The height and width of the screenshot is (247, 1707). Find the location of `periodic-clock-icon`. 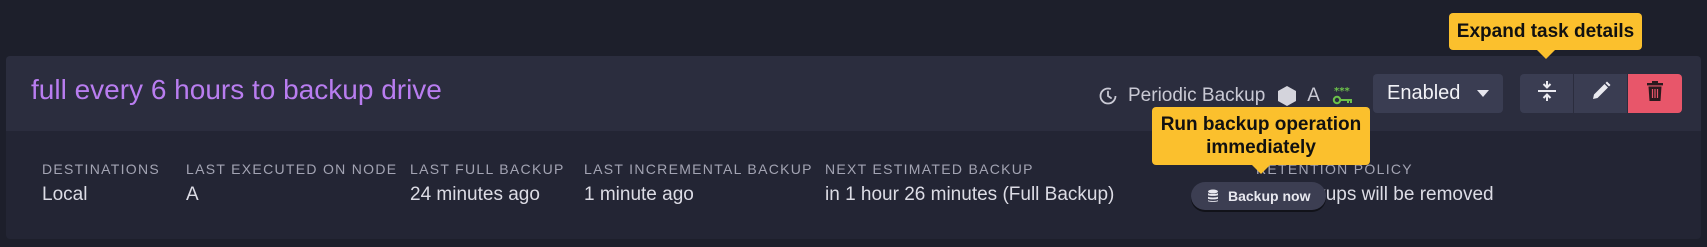

periodic-clock-icon is located at coordinates (1108, 96).